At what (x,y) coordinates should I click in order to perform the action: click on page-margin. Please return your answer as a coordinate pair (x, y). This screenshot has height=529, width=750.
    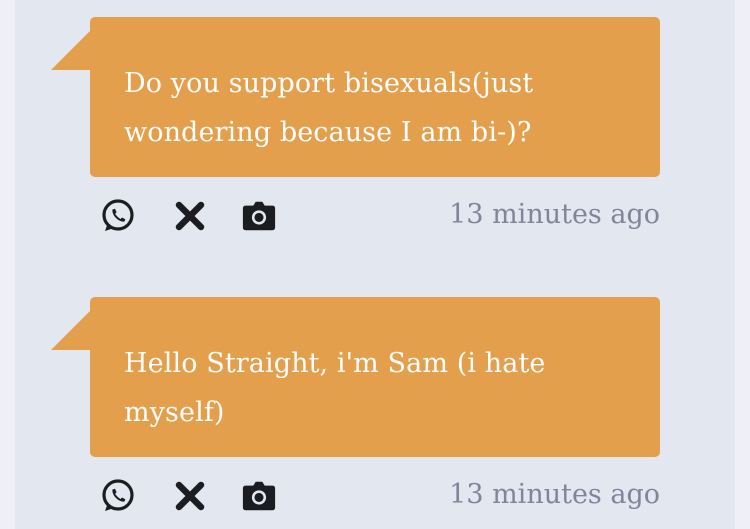
    Looking at the image, I should click on (742, 264).